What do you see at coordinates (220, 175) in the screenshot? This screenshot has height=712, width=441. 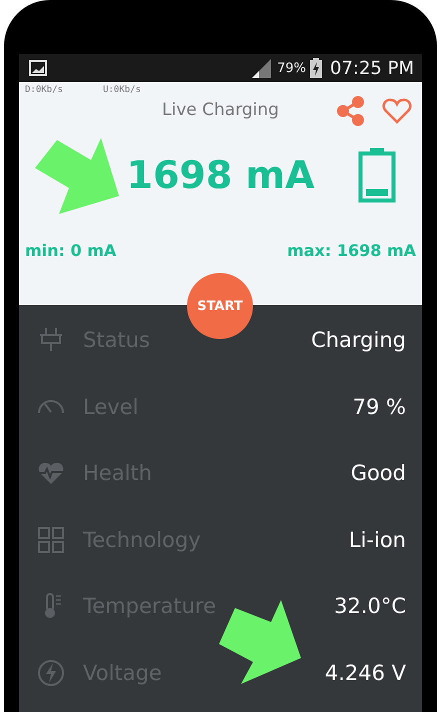 I see `current-reading: 1698 mA` at bounding box center [220, 175].